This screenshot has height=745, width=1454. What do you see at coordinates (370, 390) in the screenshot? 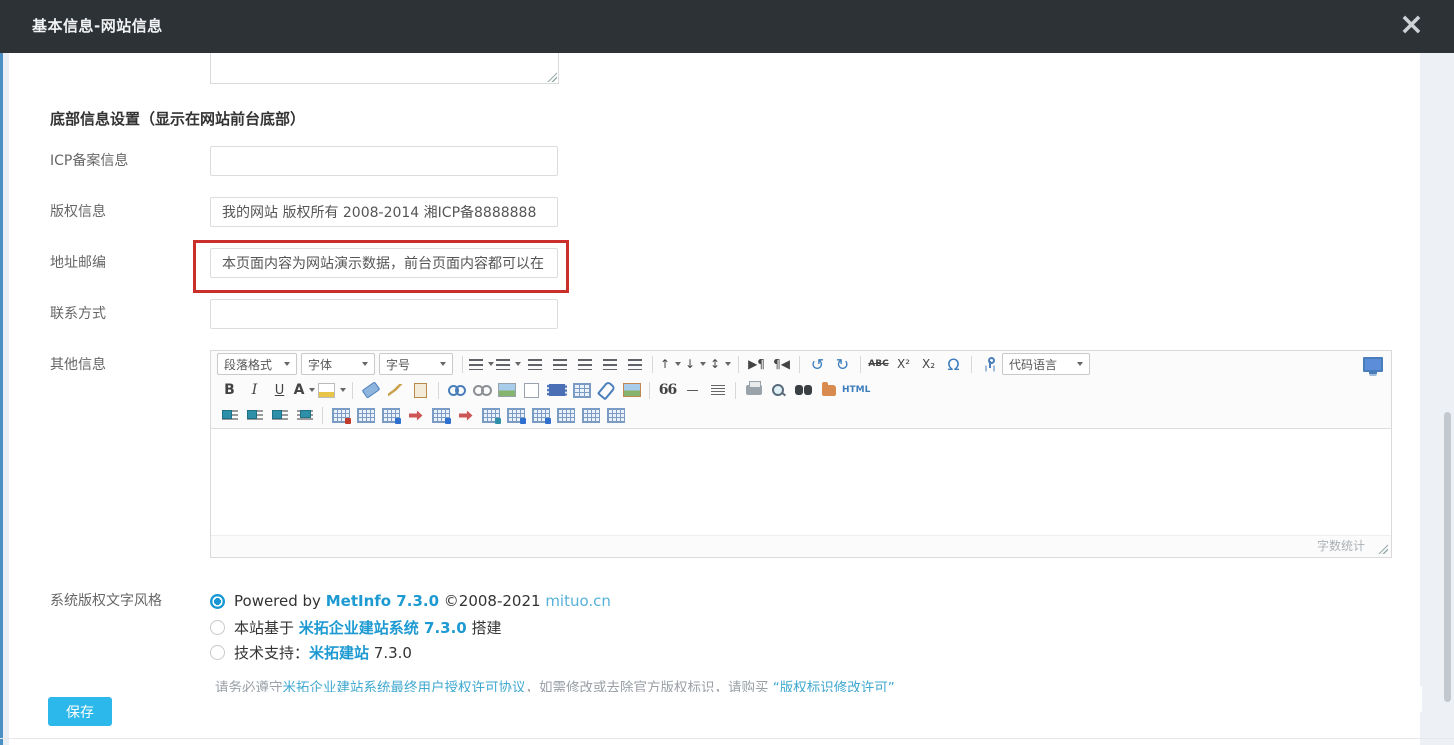
I see `remove-format-button` at bounding box center [370, 390].